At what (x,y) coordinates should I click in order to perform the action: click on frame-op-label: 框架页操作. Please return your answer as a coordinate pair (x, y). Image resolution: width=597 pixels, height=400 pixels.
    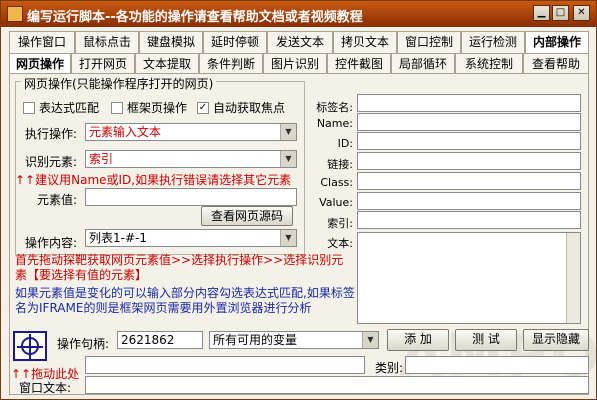
    Looking at the image, I should click on (157, 108).